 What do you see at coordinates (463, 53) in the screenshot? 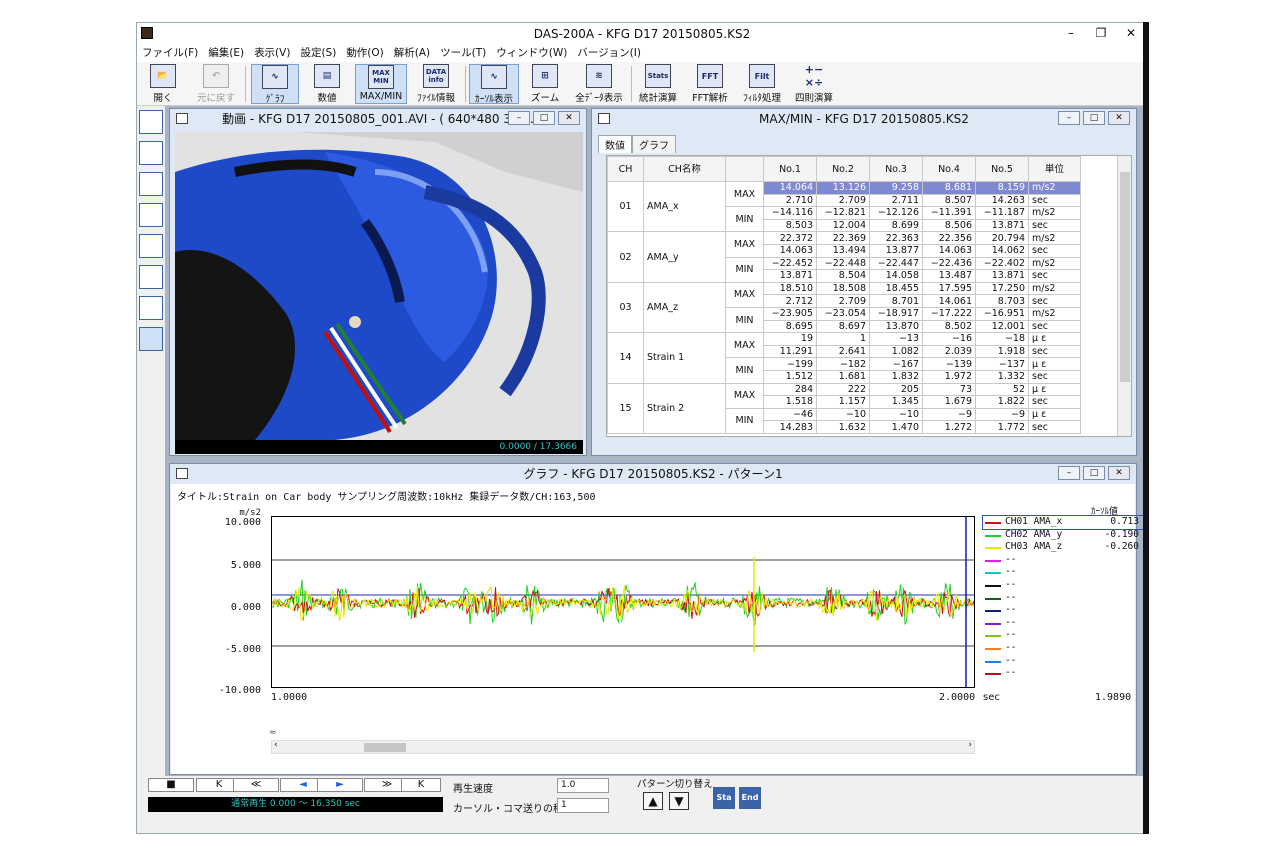
I see `menu-tools: ツール(T)` at bounding box center [463, 53].